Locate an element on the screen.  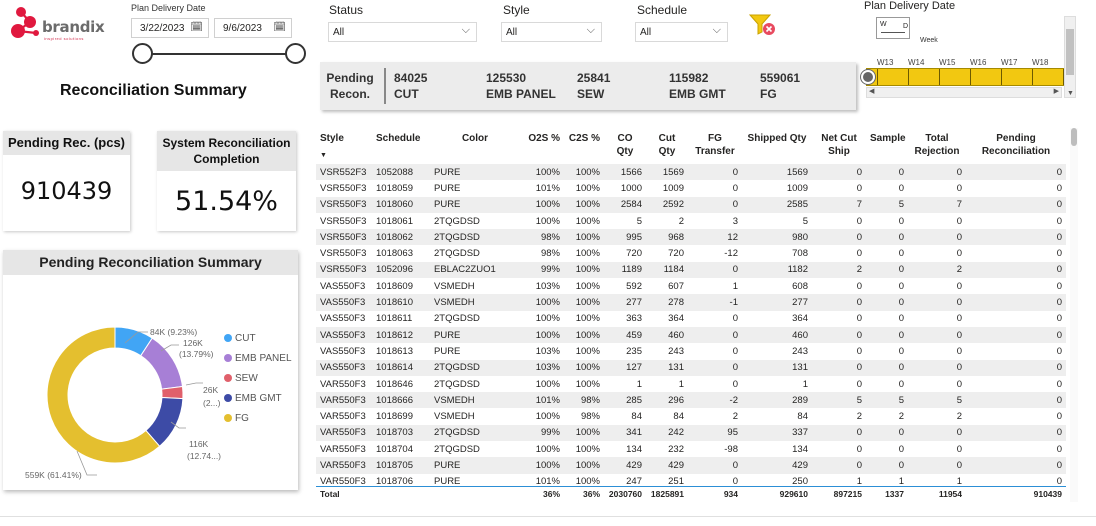
start-date-input: 3/22/2023 🗓 is located at coordinates (170, 28).